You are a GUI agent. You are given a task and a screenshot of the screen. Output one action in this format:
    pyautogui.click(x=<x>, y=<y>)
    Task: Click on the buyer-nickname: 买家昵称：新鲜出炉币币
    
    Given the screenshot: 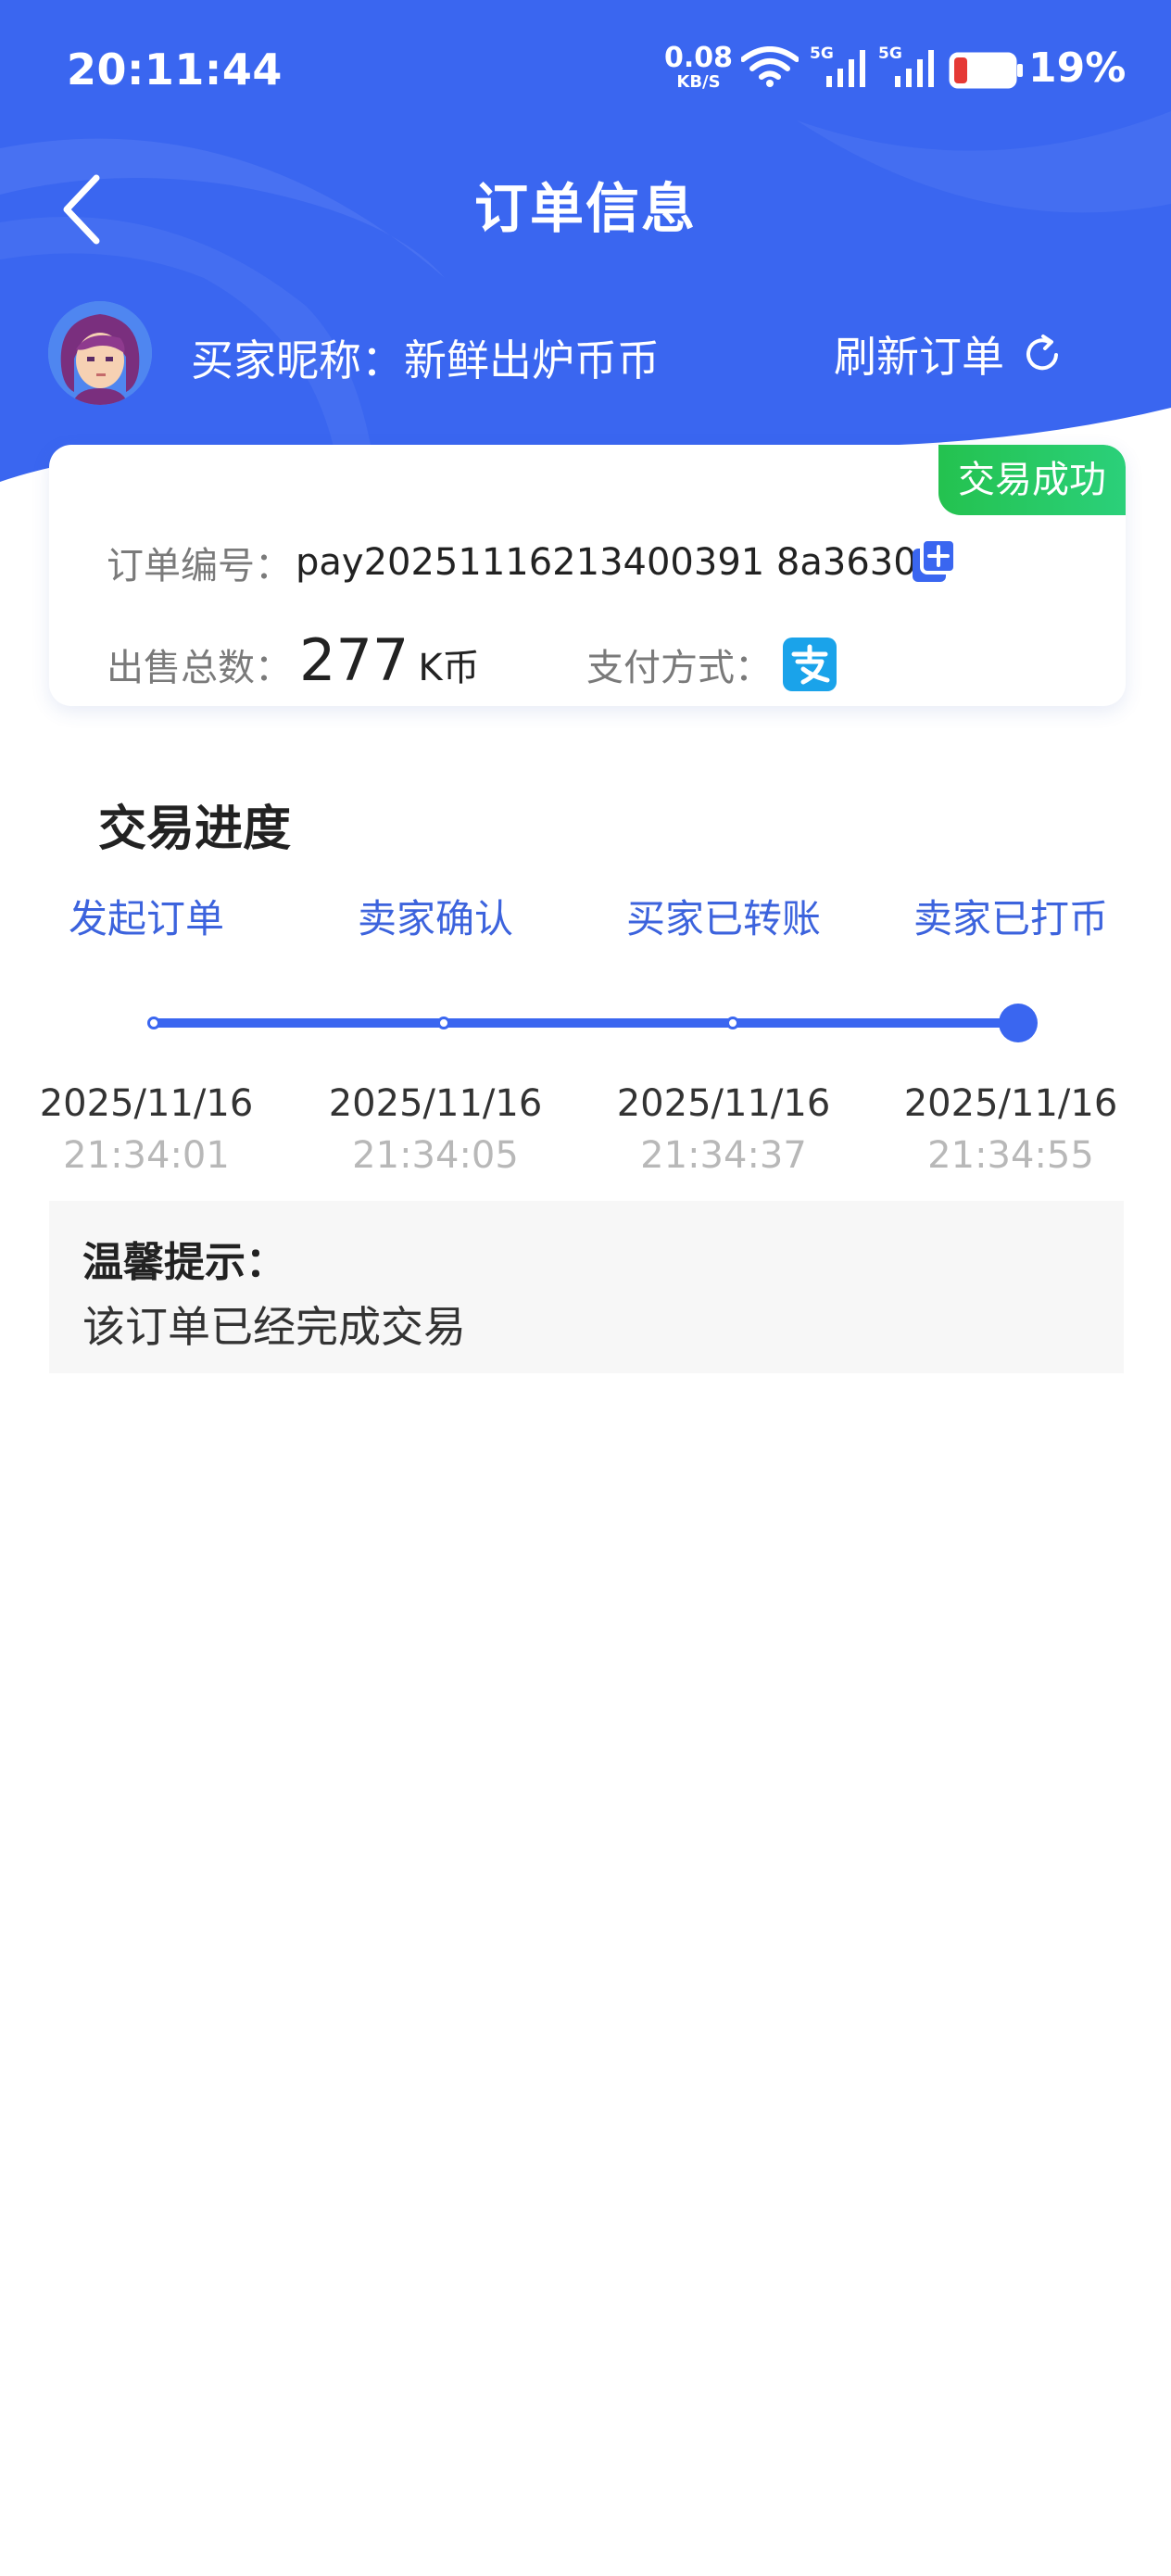 What is the action you would take?
    pyautogui.click(x=426, y=360)
    